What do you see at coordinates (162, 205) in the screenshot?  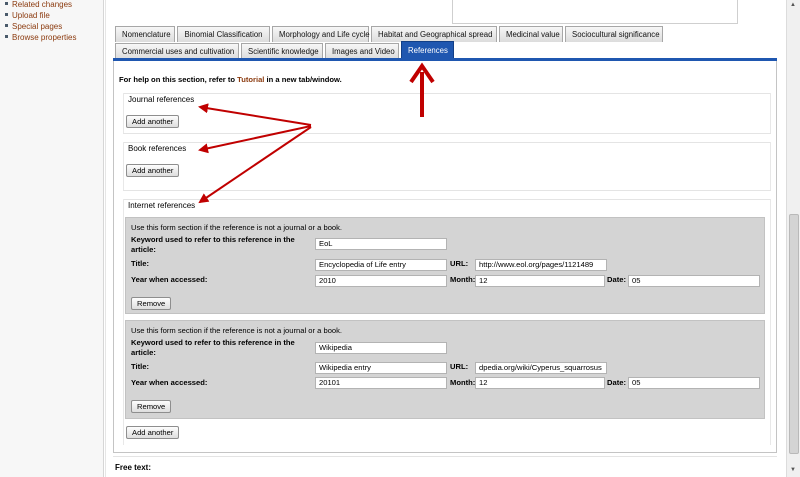 I see `internet-references-title: Internet references` at bounding box center [162, 205].